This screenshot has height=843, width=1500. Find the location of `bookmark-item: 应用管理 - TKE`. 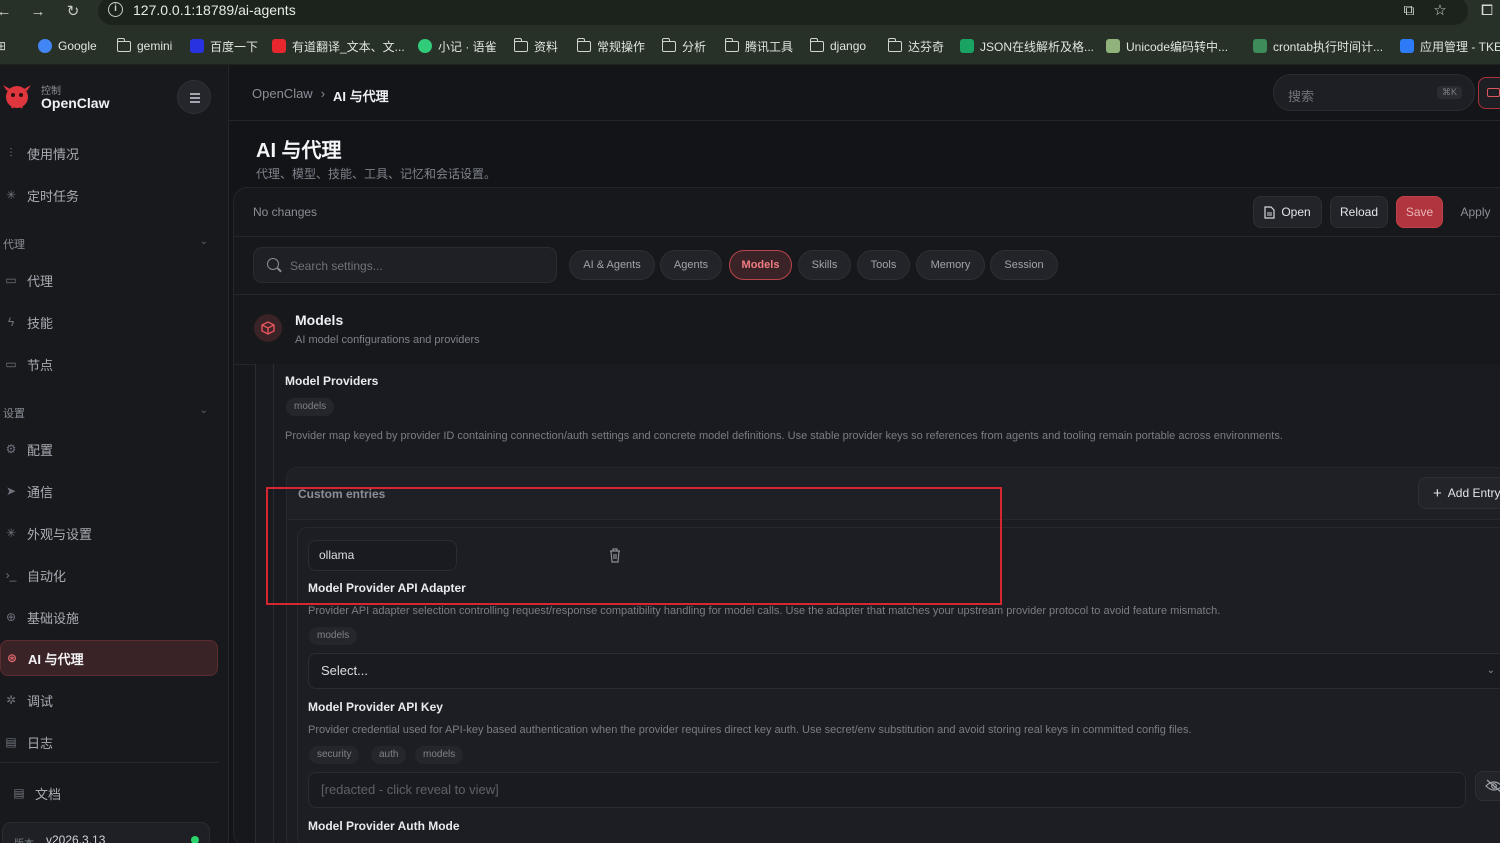

bookmark-item: 应用管理 - TKE is located at coordinates (1450, 46).